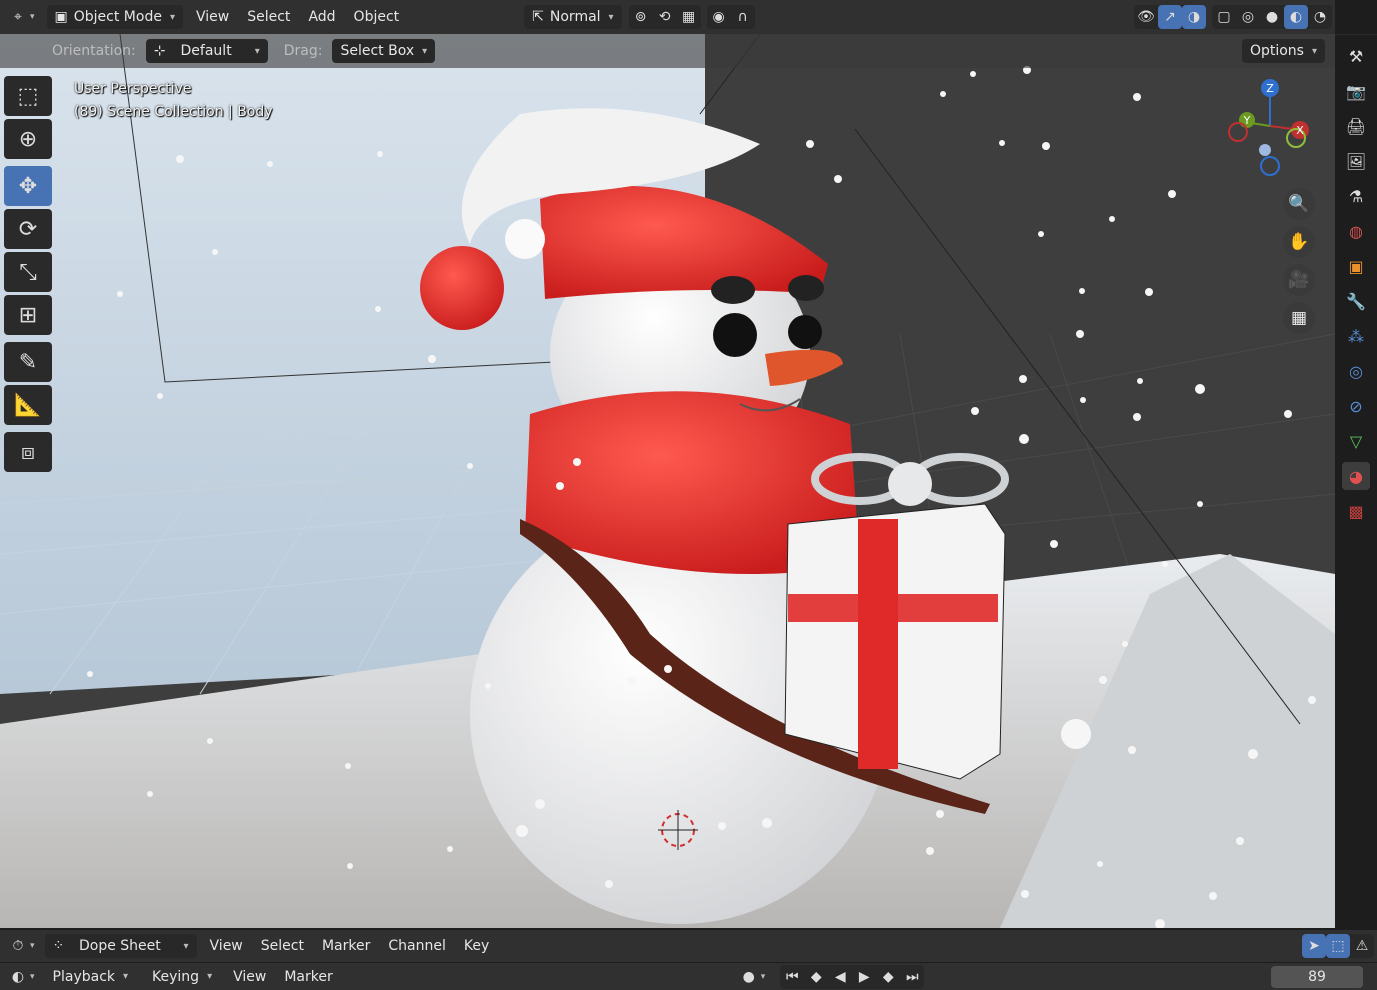 This screenshot has height=990, width=1377. Describe the element at coordinates (212, 17) in the screenshot. I see `menu-view: View` at that location.